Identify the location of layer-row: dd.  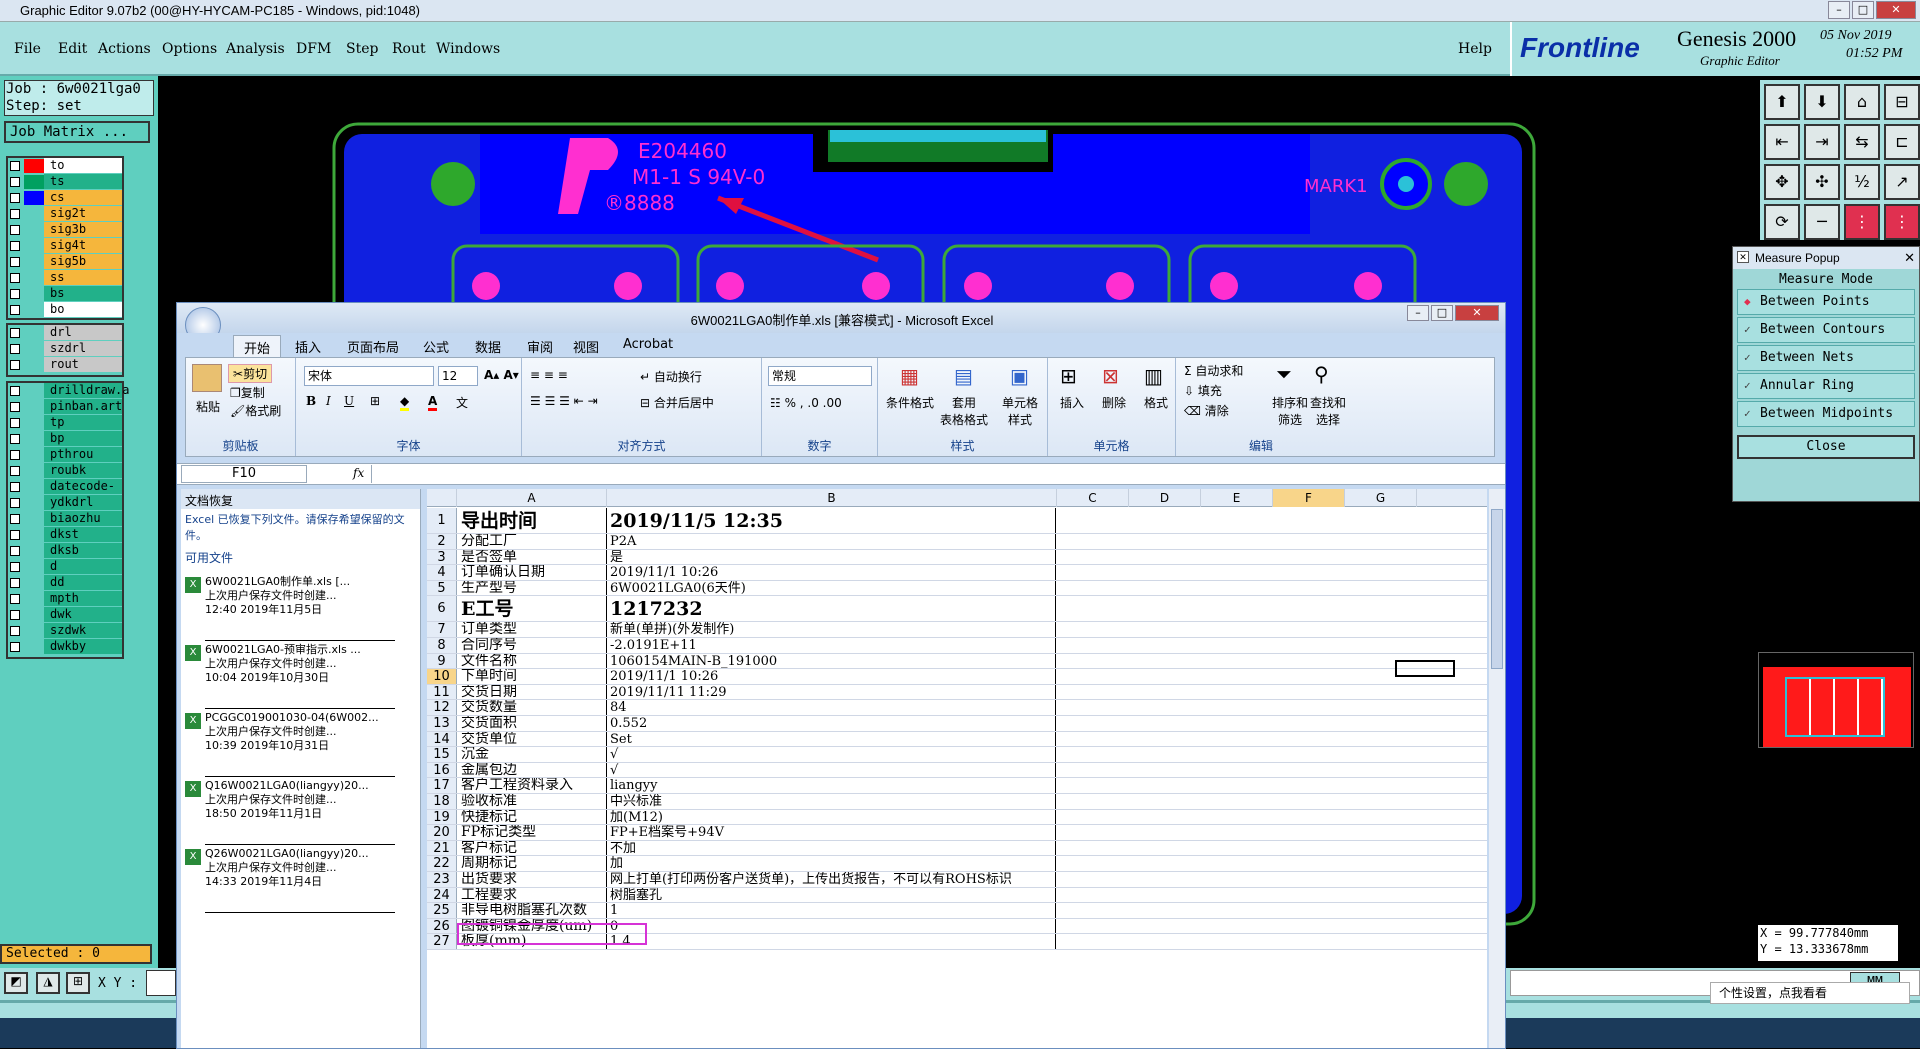
(65, 583).